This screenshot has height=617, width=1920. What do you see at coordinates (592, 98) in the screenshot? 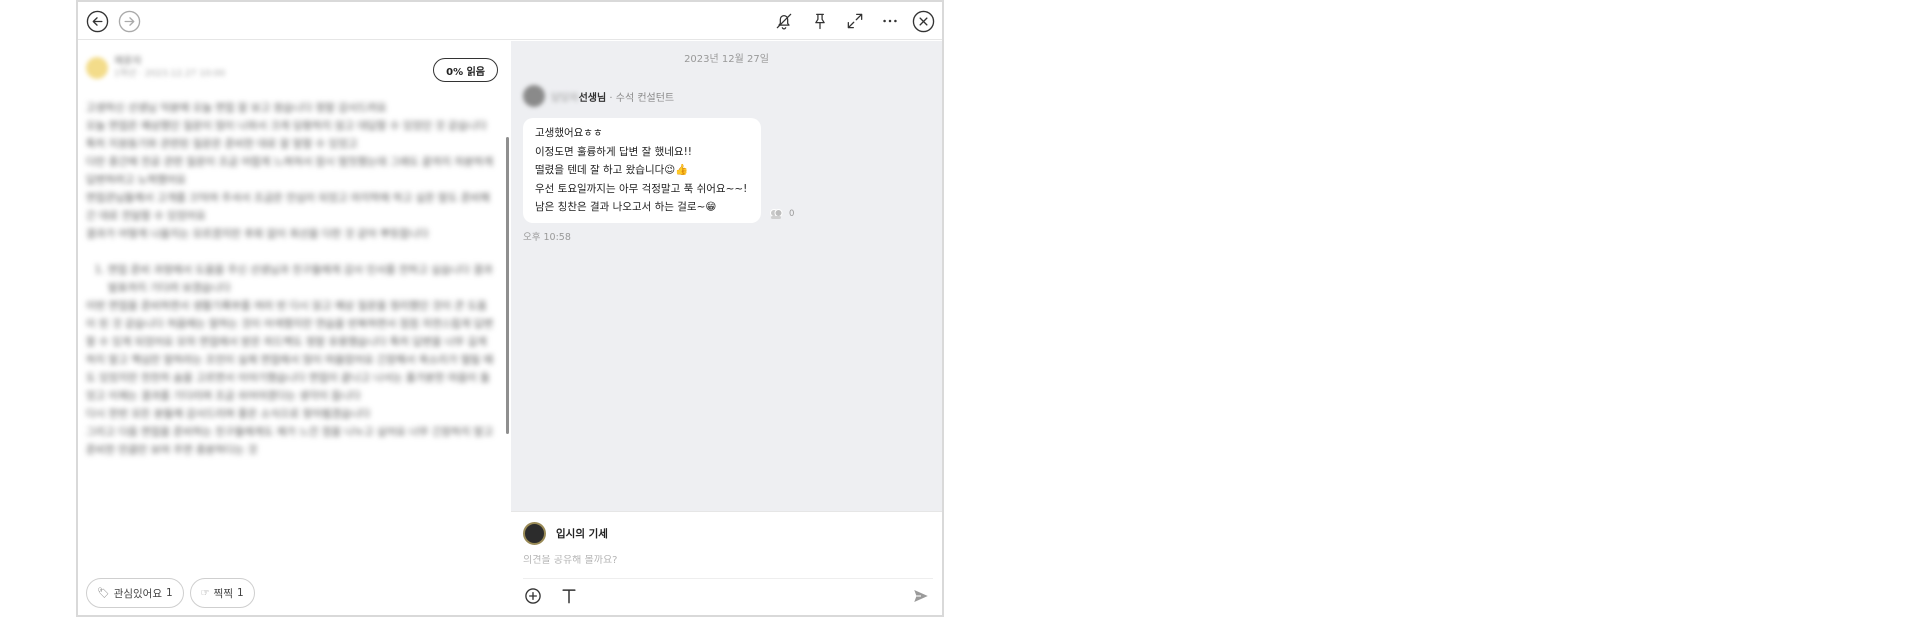
I see `sender-name: 선생님` at bounding box center [592, 98].